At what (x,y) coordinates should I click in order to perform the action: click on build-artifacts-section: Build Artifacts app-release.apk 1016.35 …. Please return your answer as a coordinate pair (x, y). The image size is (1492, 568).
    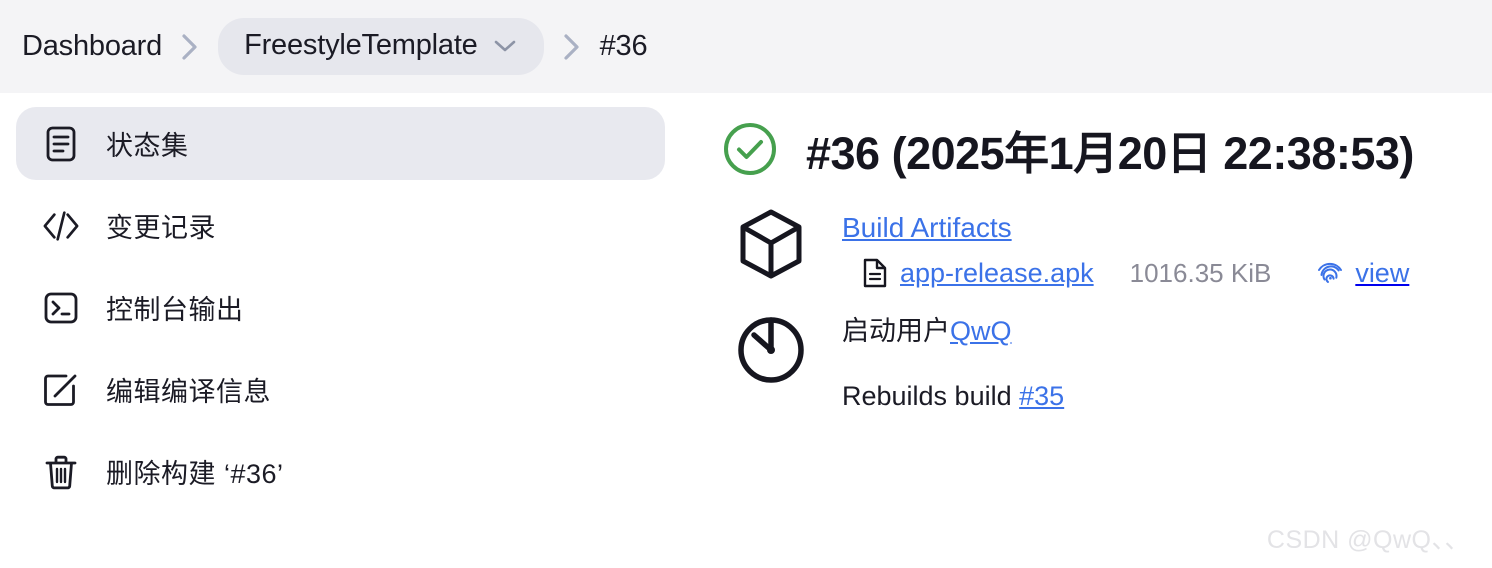
    Looking at the image, I should click on (1096, 247).